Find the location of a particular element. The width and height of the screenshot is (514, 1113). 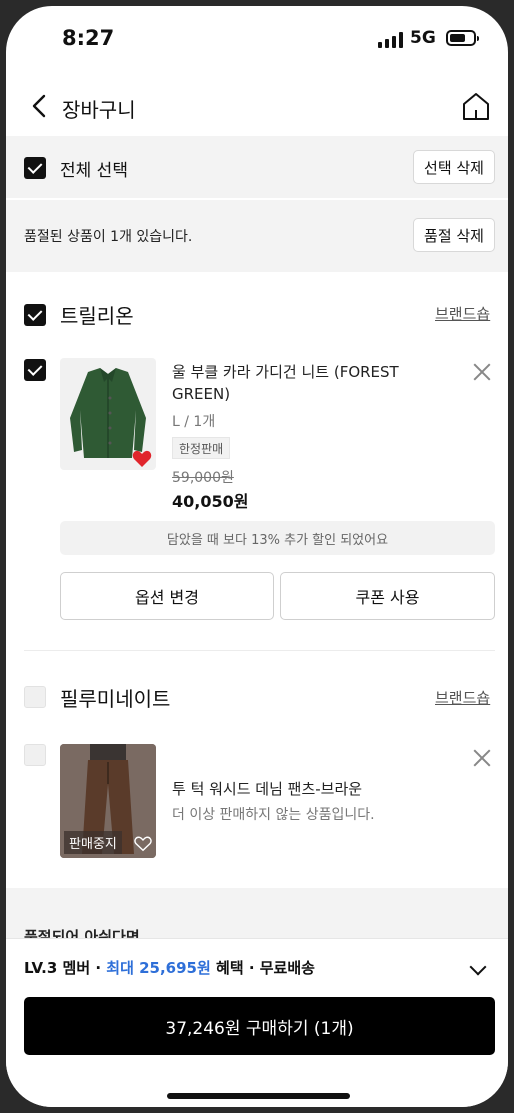

brand-checkbox-pilluminate is located at coordinates (35, 697).